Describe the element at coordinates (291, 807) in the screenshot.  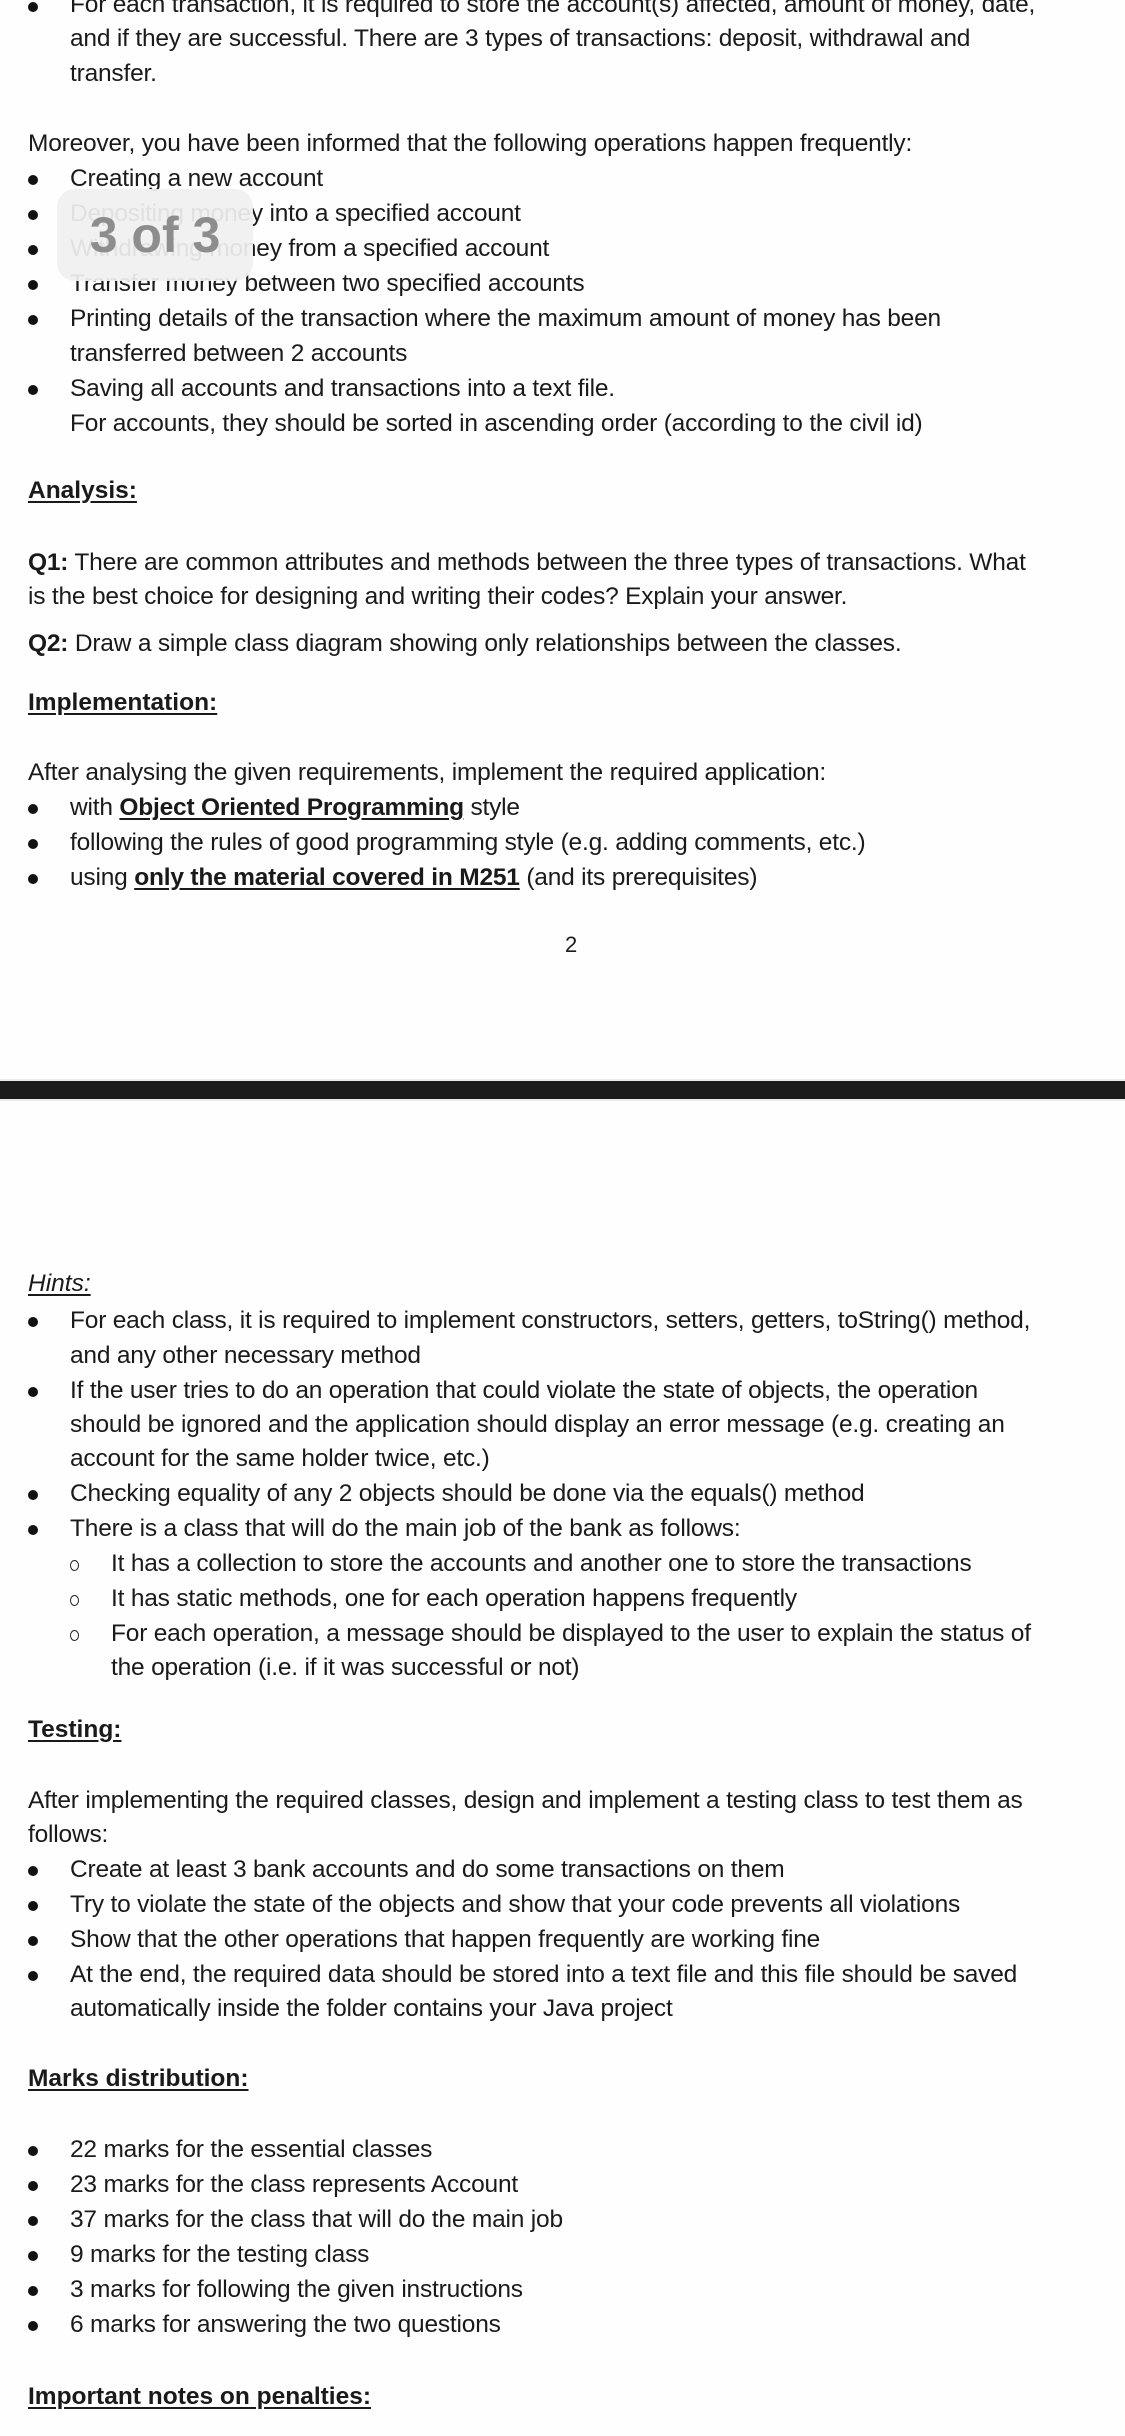
I see `item-emphasis: Object Oriented Programming` at that location.